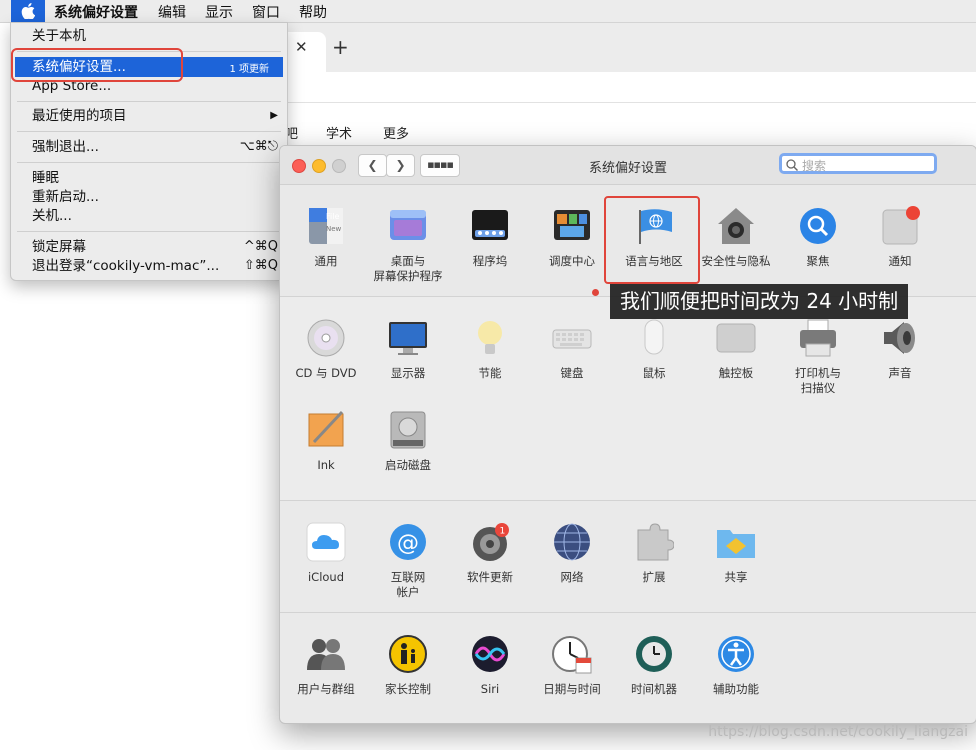 The height and width of the screenshot is (750, 976). What do you see at coordinates (219, 12) in the screenshot?
I see `menu-view: 显示` at bounding box center [219, 12].